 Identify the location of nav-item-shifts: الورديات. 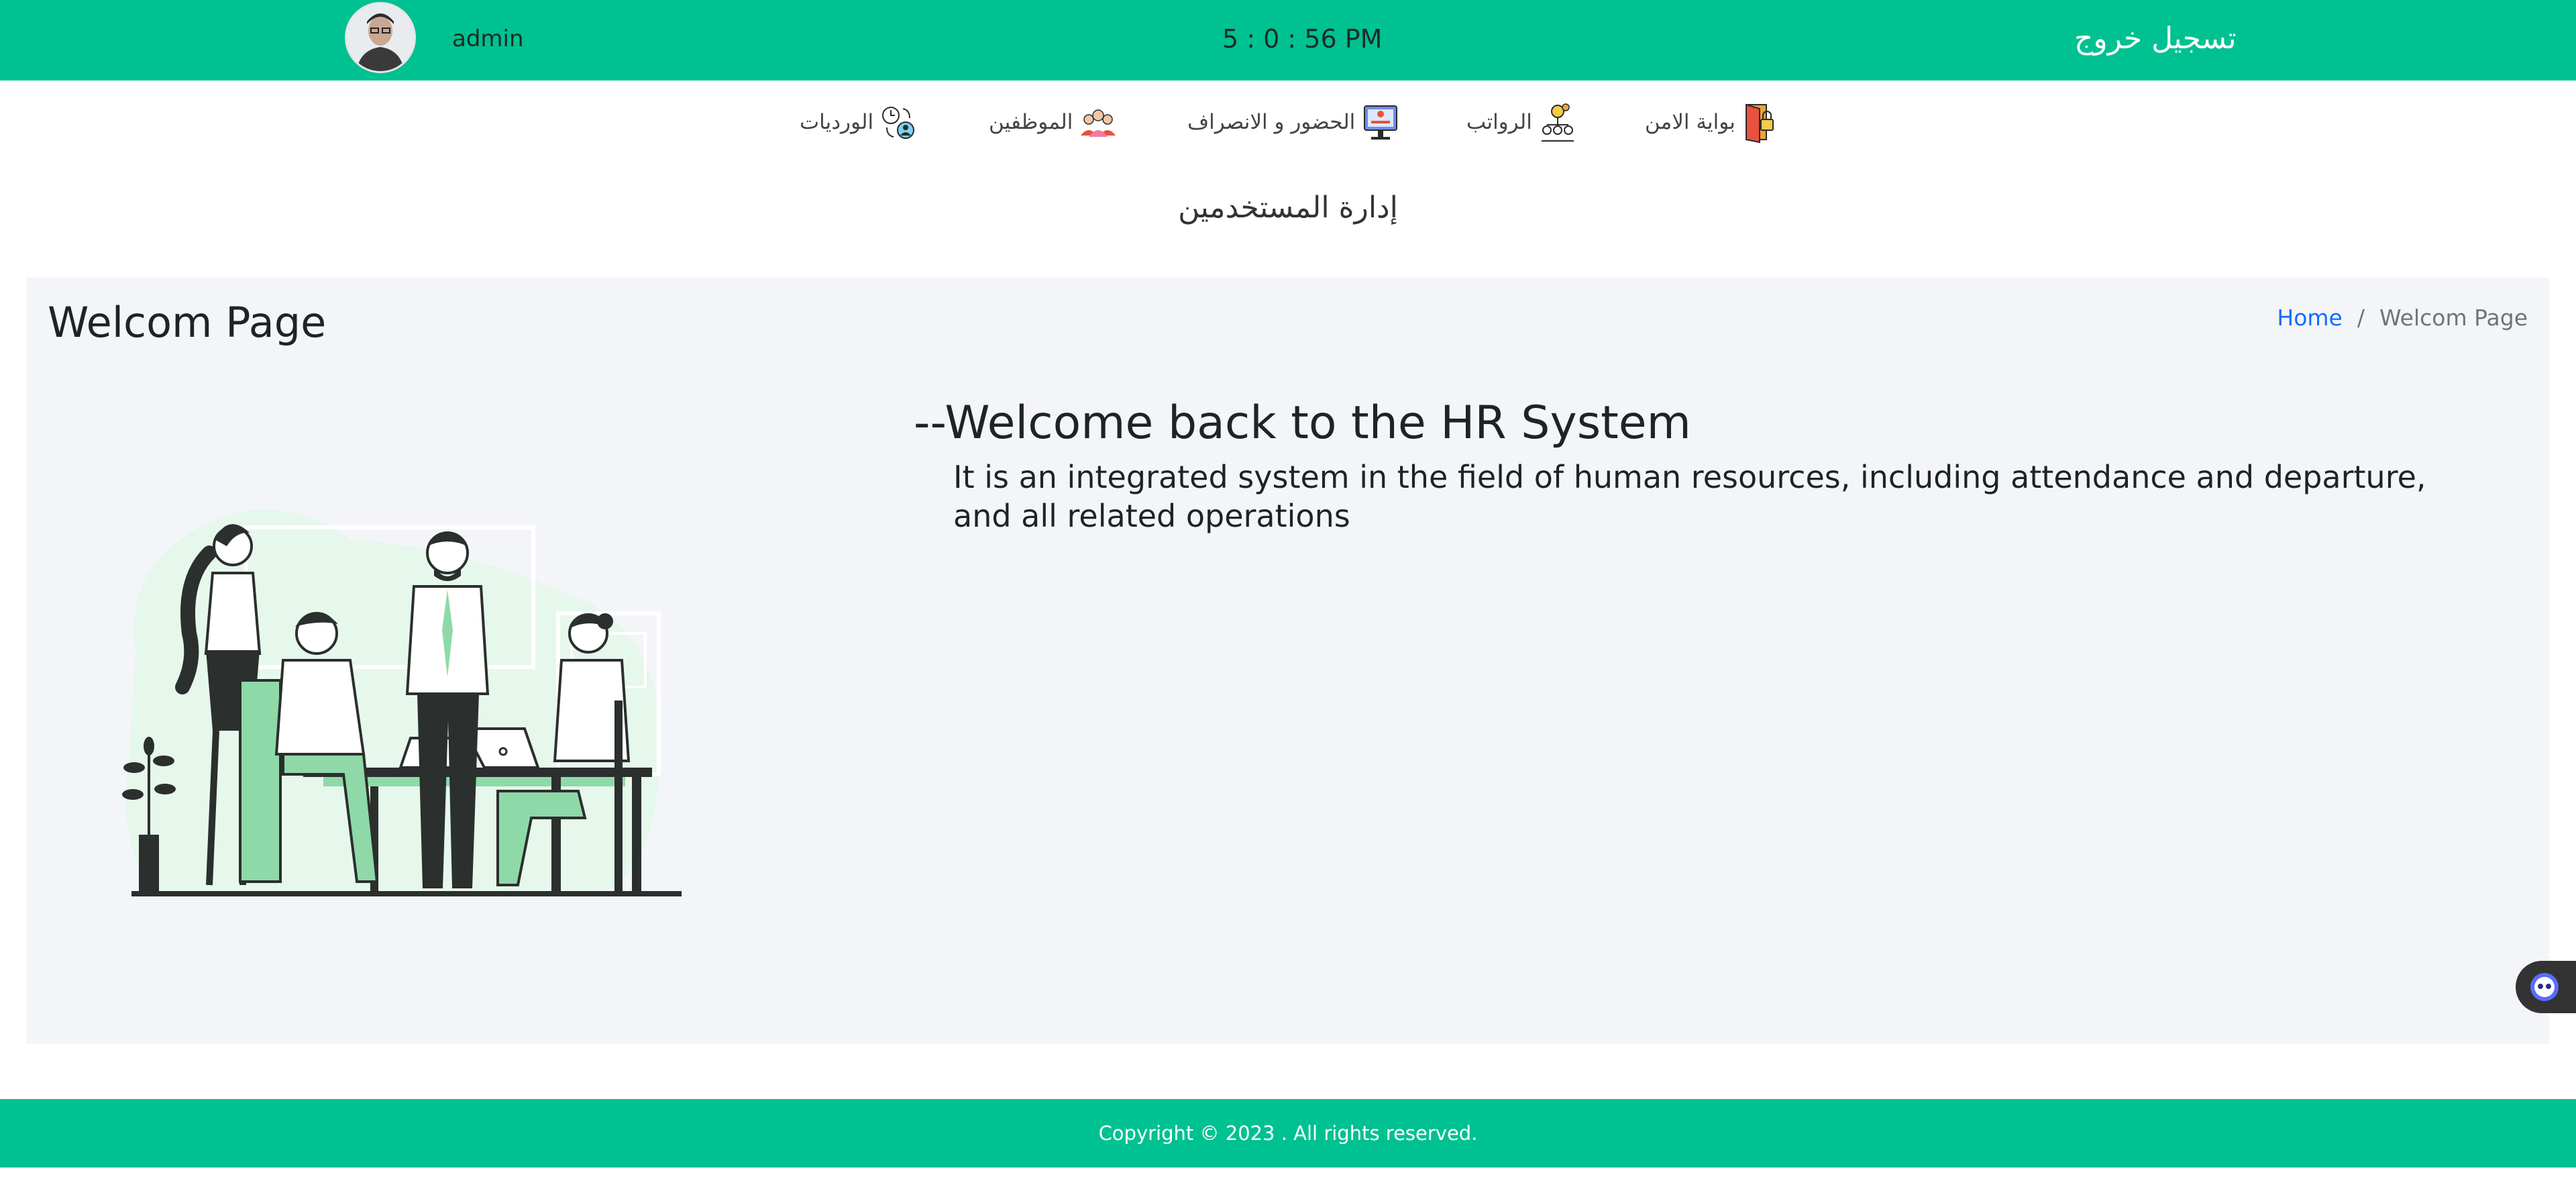
(859, 122).